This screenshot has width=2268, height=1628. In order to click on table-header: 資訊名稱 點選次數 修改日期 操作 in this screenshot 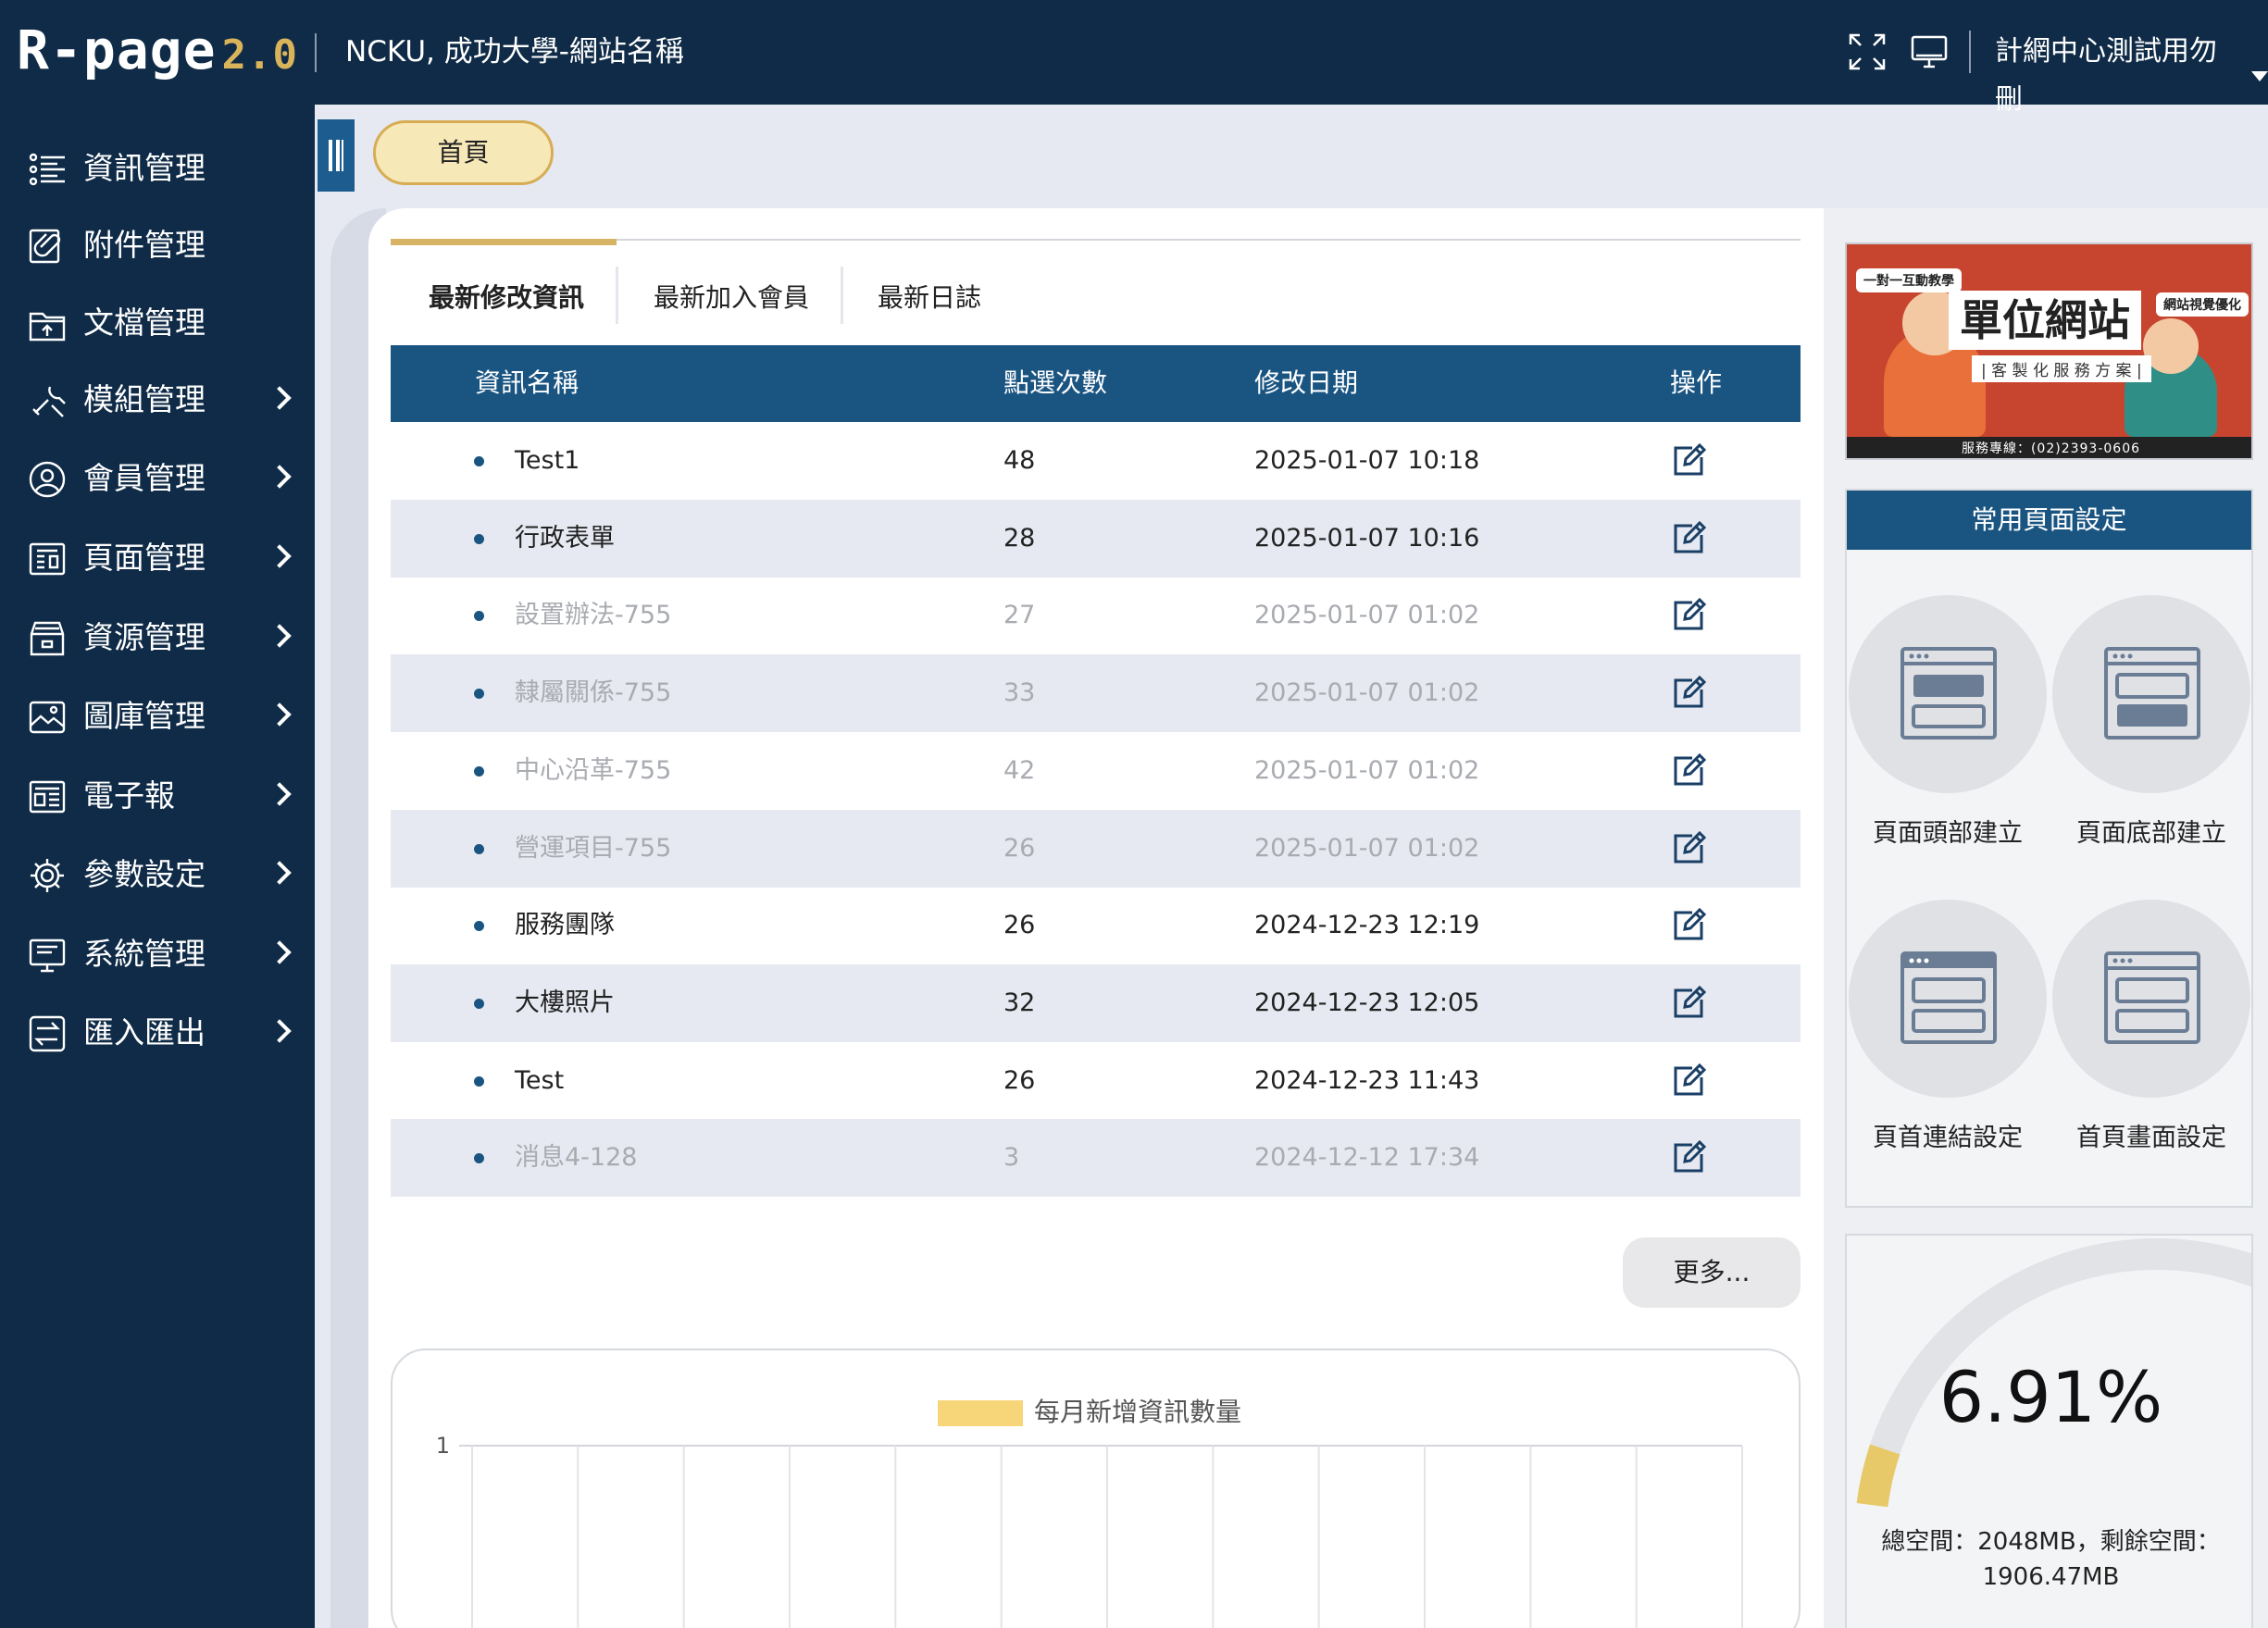, I will do `click(1096, 384)`.